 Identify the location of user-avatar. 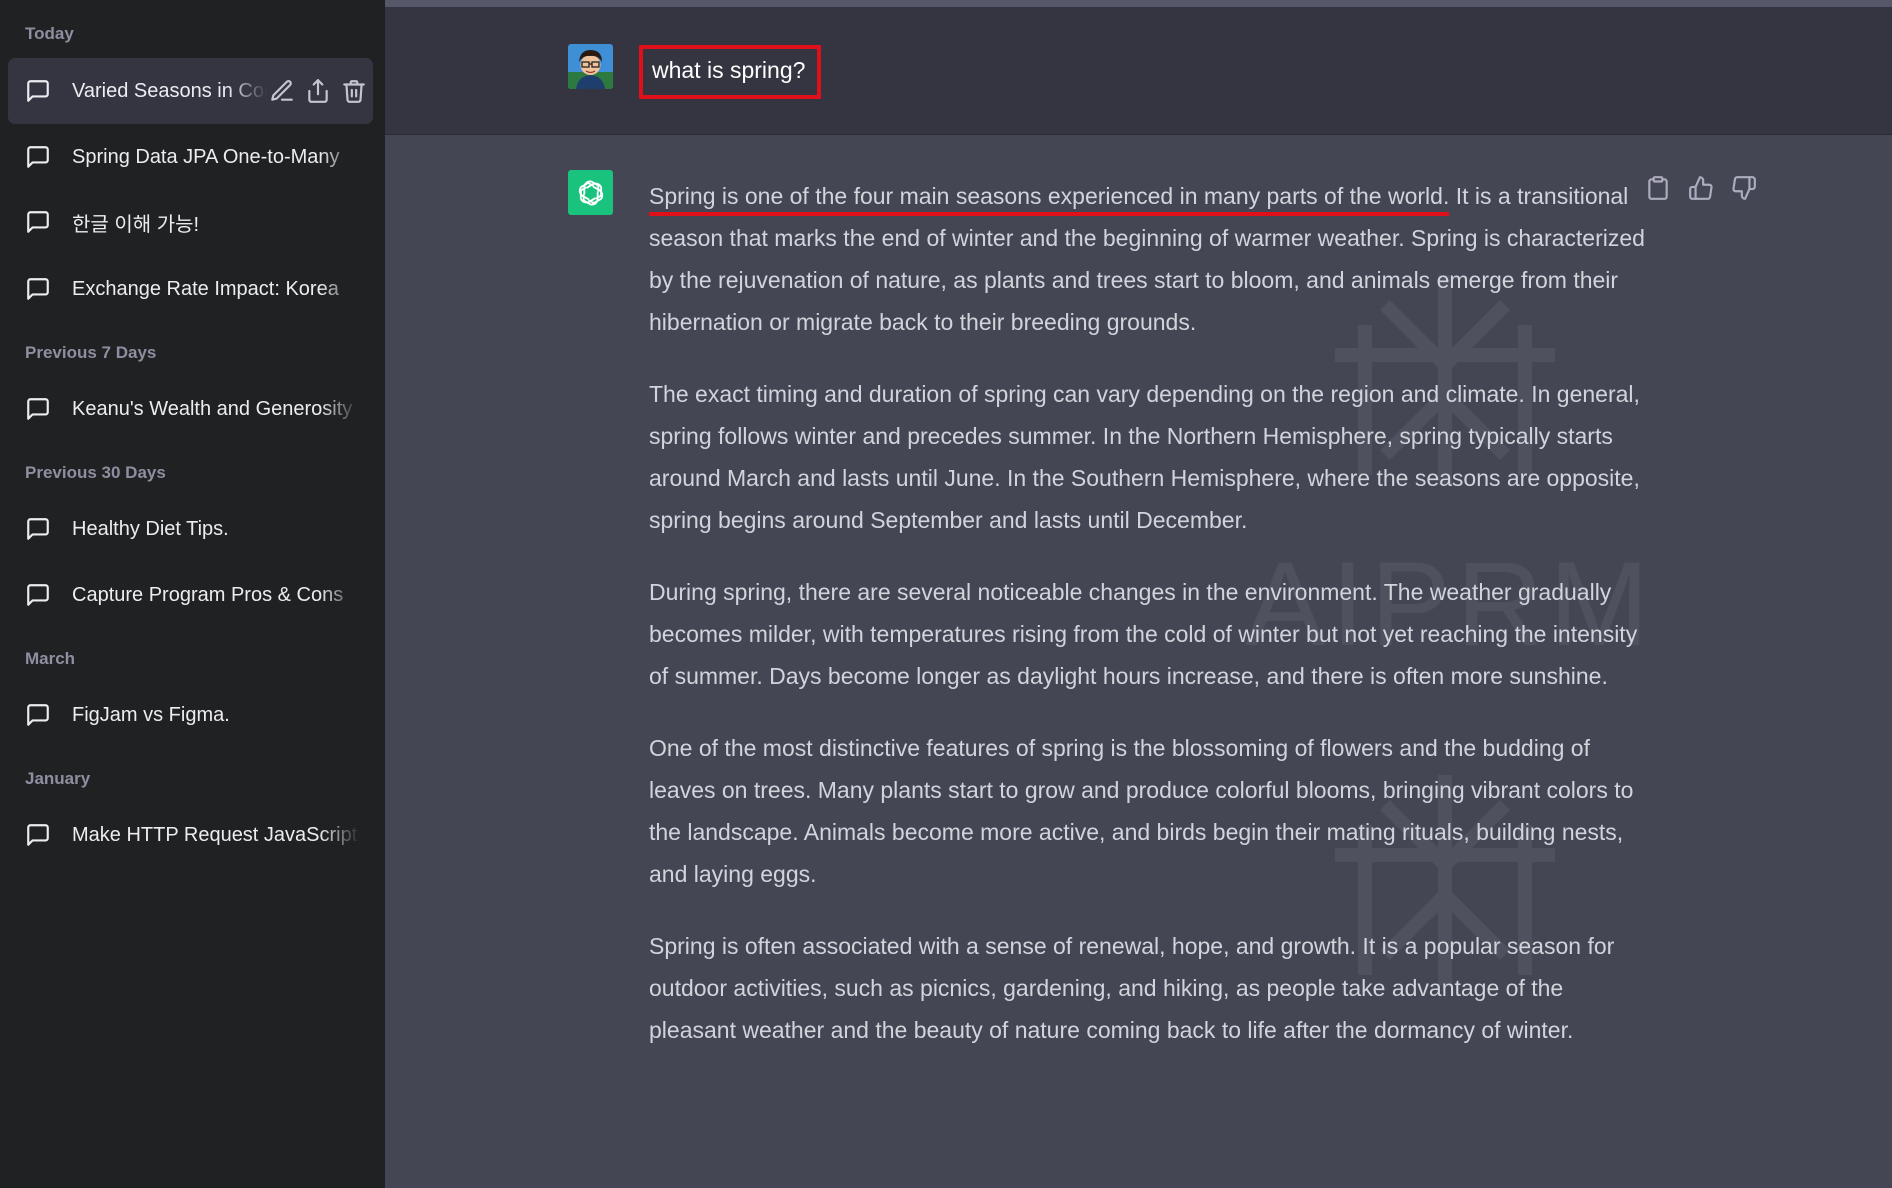
(590, 66).